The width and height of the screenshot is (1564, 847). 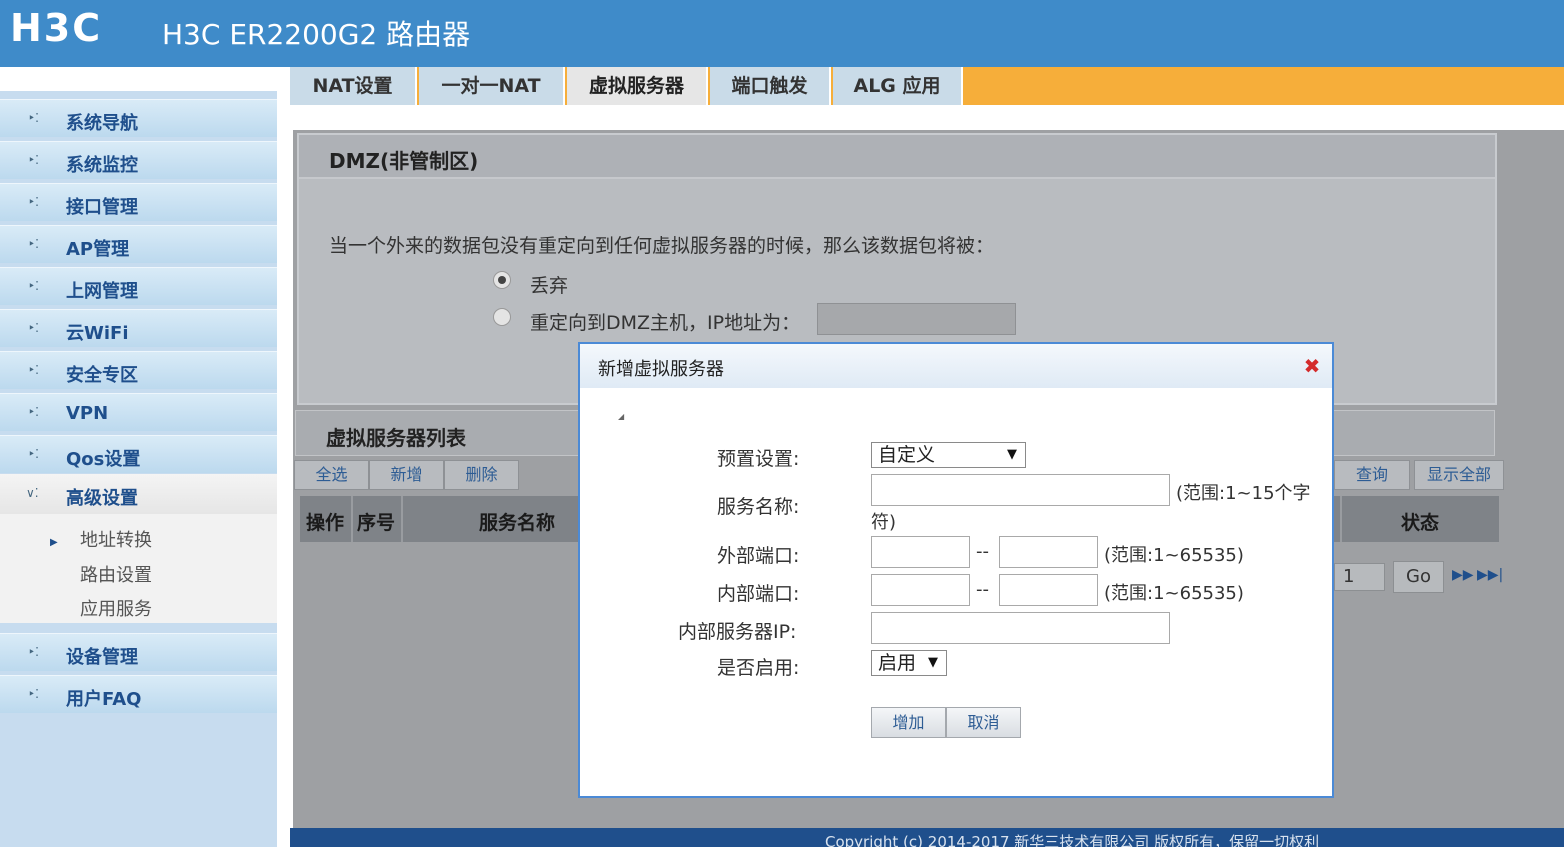 What do you see at coordinates (637, 86) in the screenshot?
I see `tab-virtual-server: 虚拟服务器` at bounding box center [637, 86].